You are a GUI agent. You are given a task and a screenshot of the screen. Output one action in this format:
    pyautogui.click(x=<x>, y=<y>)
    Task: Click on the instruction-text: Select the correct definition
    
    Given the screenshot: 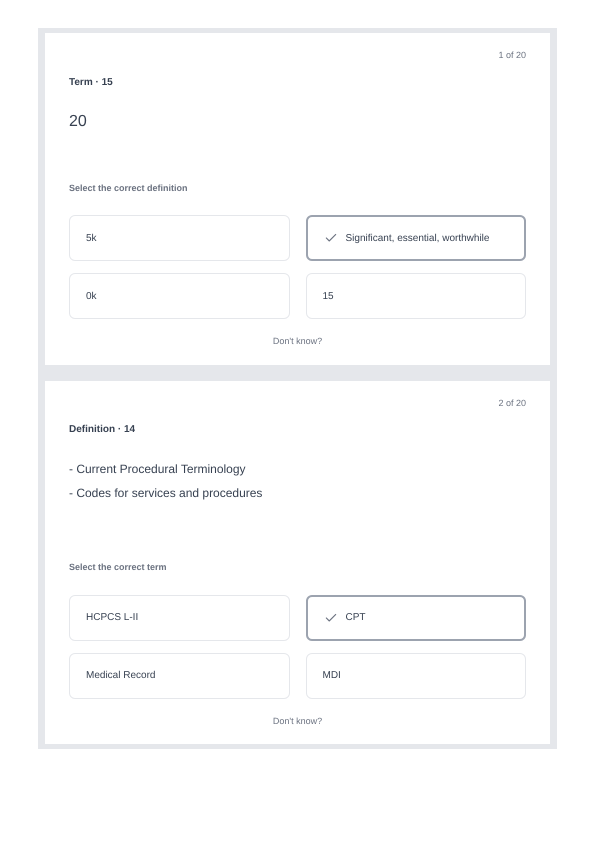 What is the action you would take?
    pyautogui.click(x=129, y=188)
    